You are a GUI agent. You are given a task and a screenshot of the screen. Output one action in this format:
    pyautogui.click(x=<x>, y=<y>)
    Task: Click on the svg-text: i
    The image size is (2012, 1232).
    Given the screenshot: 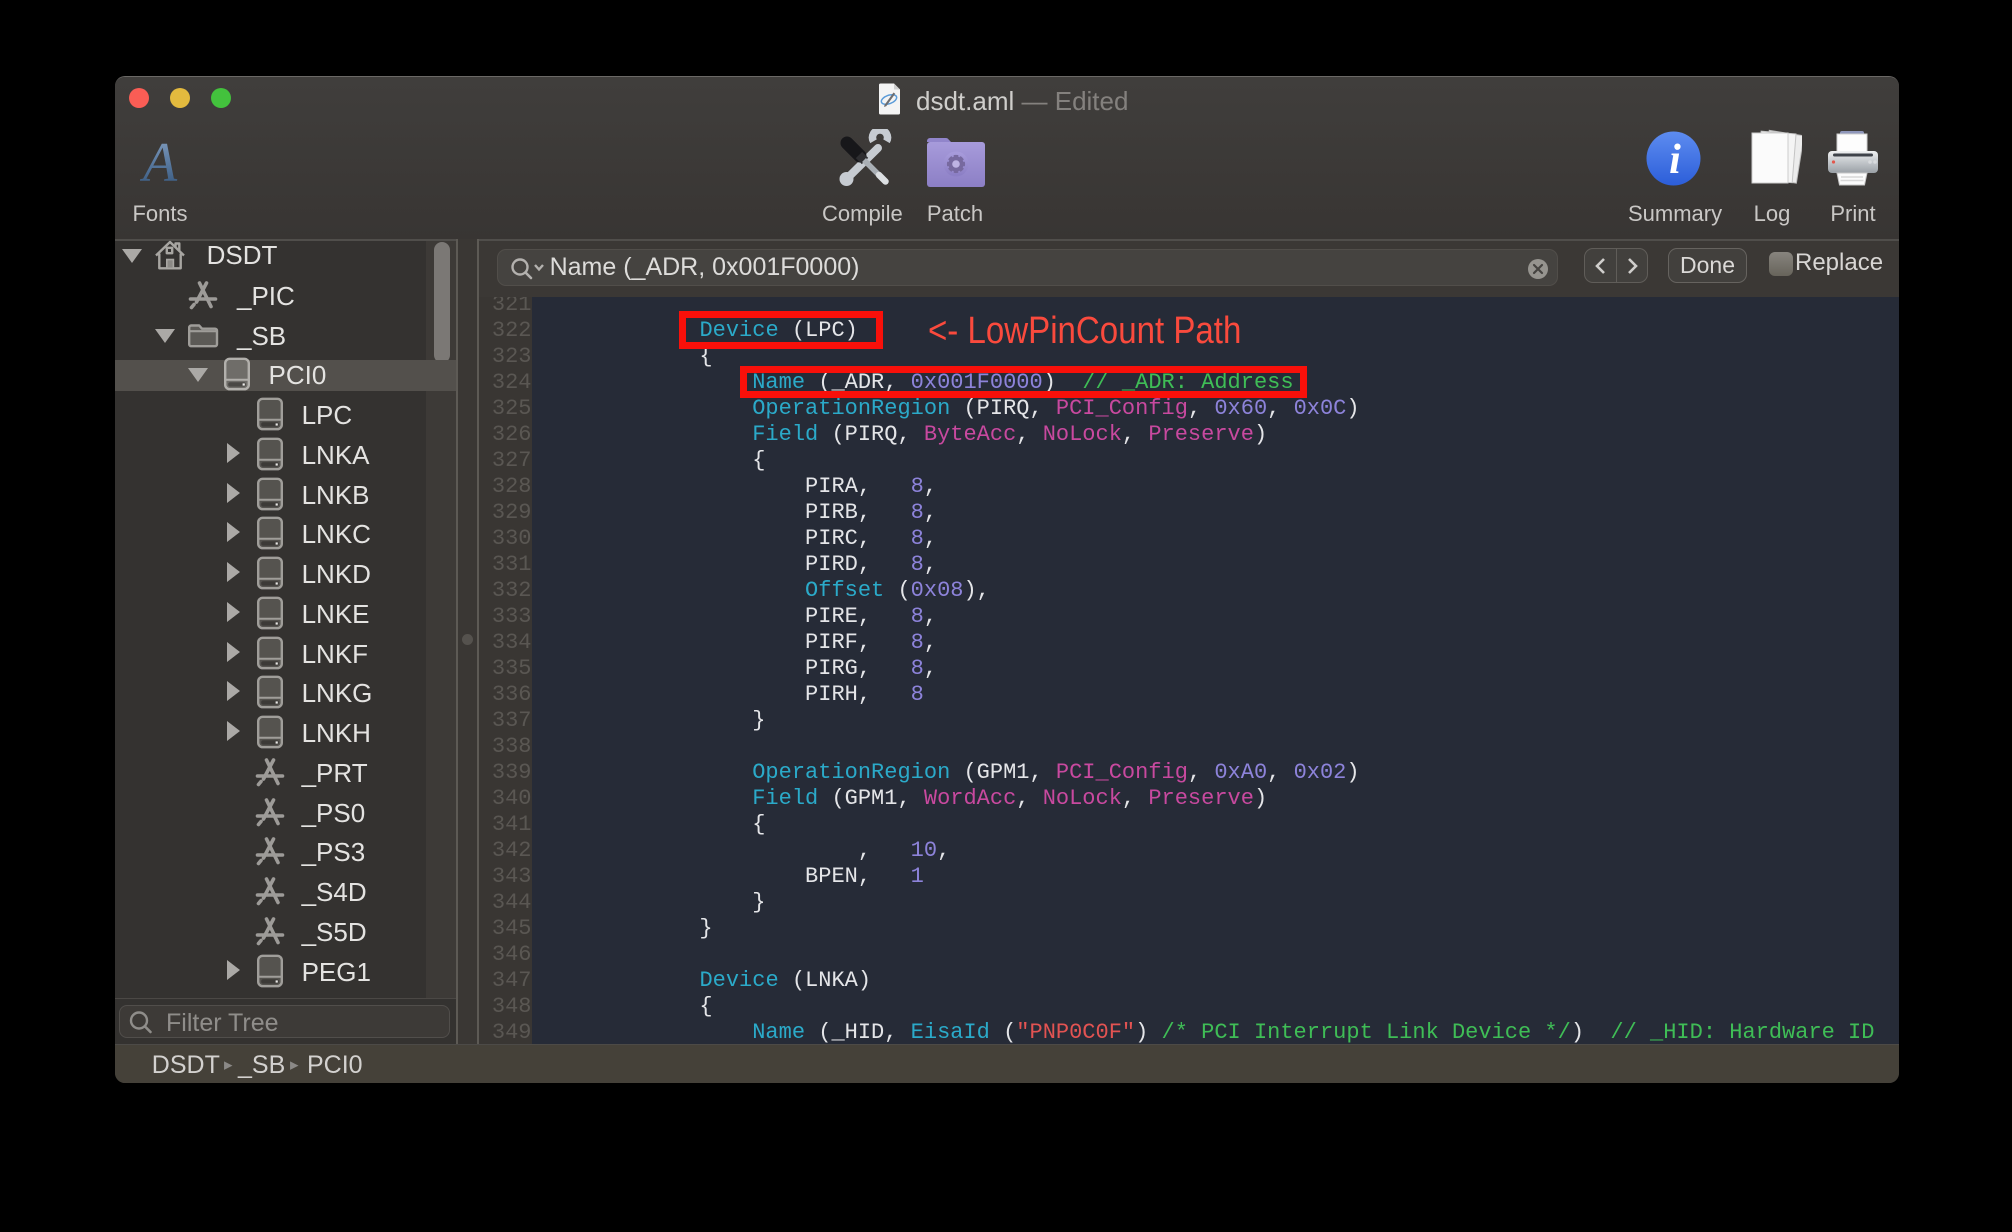 What is the action you would take?
    pyautogui.click(x=1675, y=160)
    